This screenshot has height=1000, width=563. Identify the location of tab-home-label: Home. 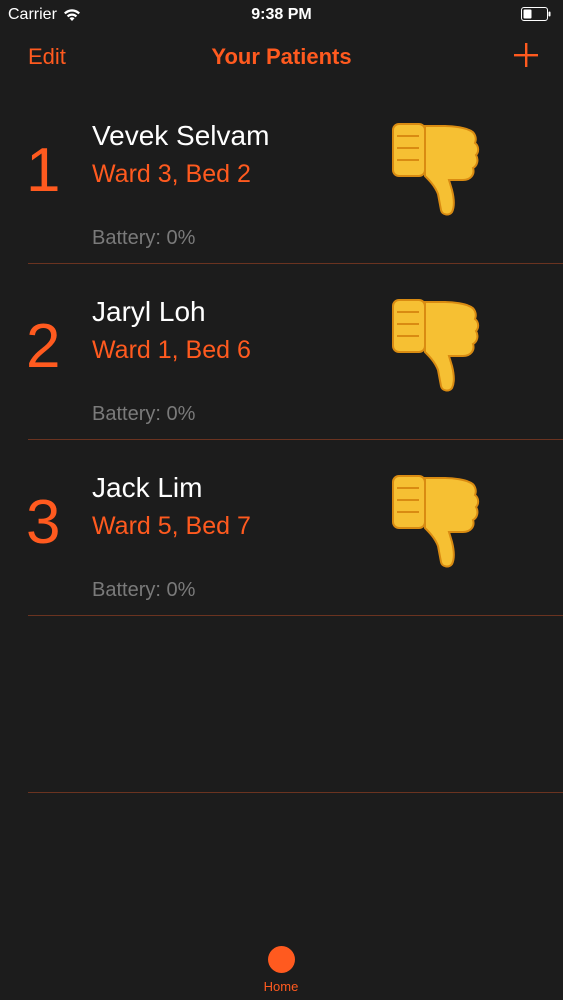
(281, 986).